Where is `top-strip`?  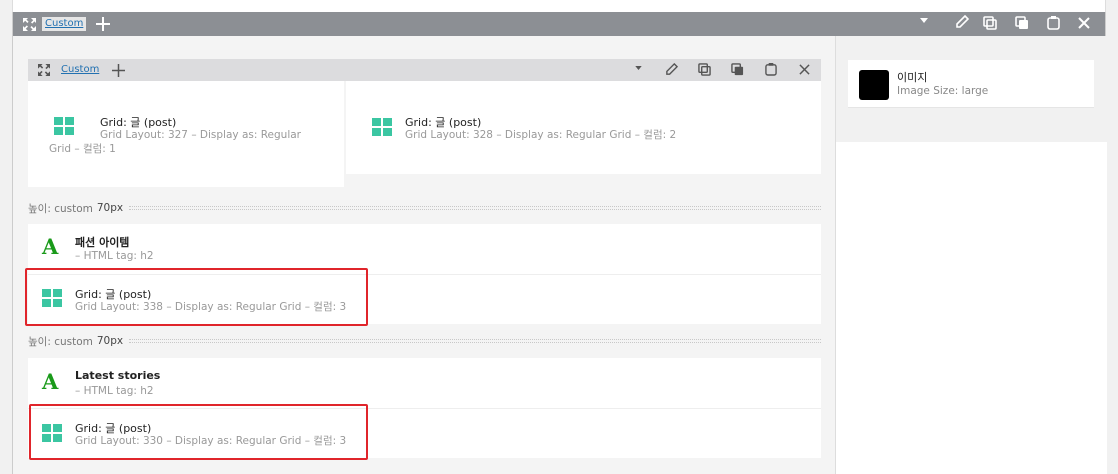 top-strip is located at coordinates (559, 6).